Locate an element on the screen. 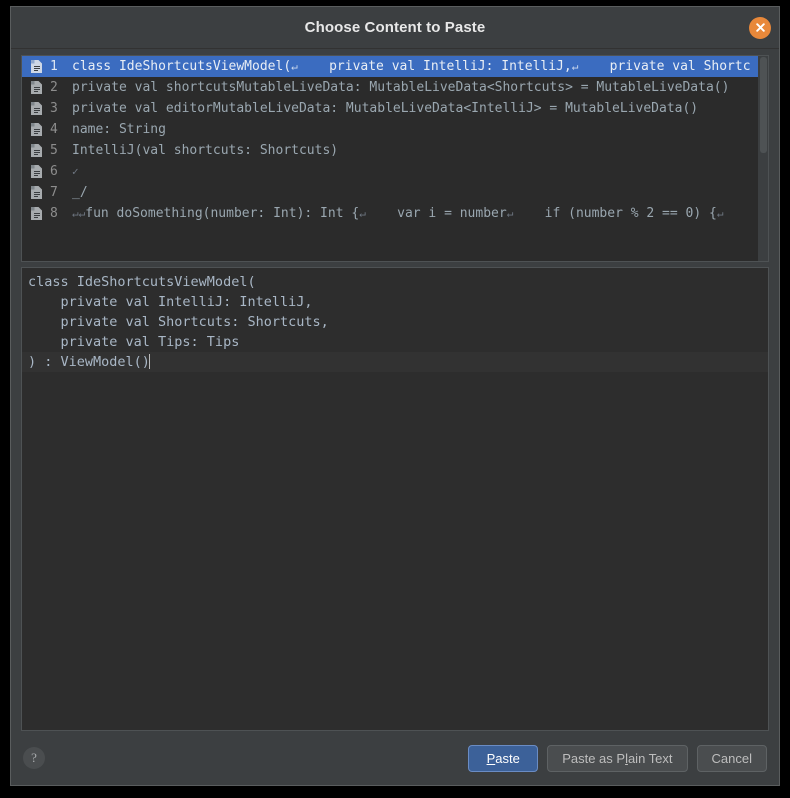 The width and height of the screenshot is (790, 798). list-item: 6 ✓ is located at coordinates (390, 171).